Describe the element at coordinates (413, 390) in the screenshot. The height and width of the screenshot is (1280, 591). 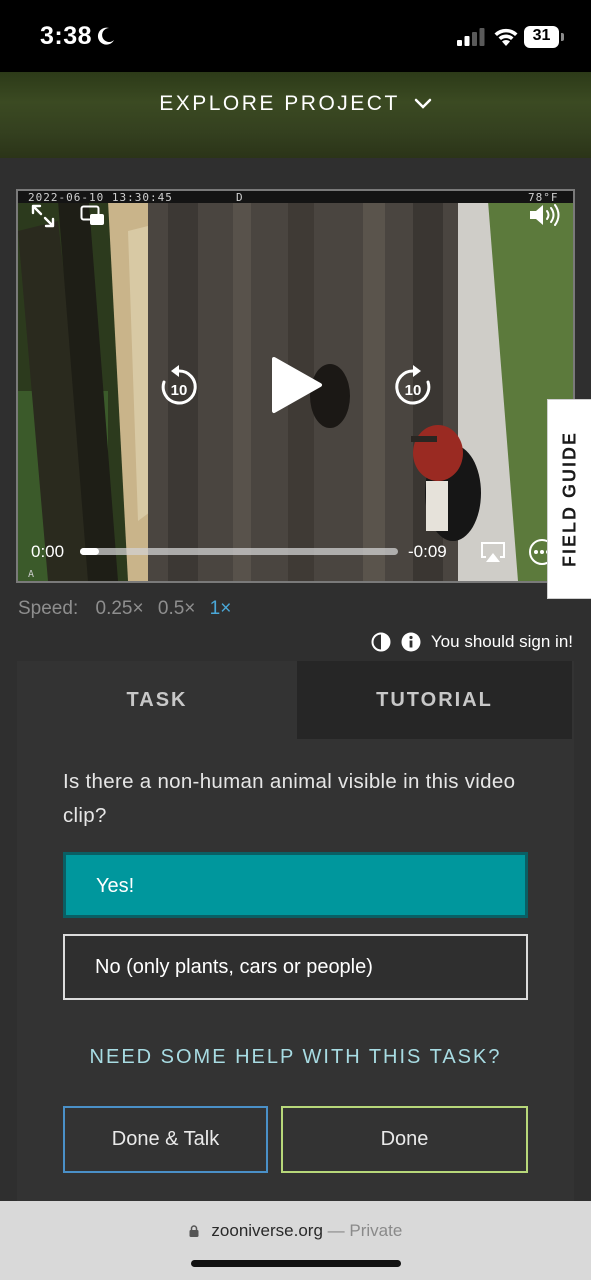
I see `skip-forward-label: 10` at that location.